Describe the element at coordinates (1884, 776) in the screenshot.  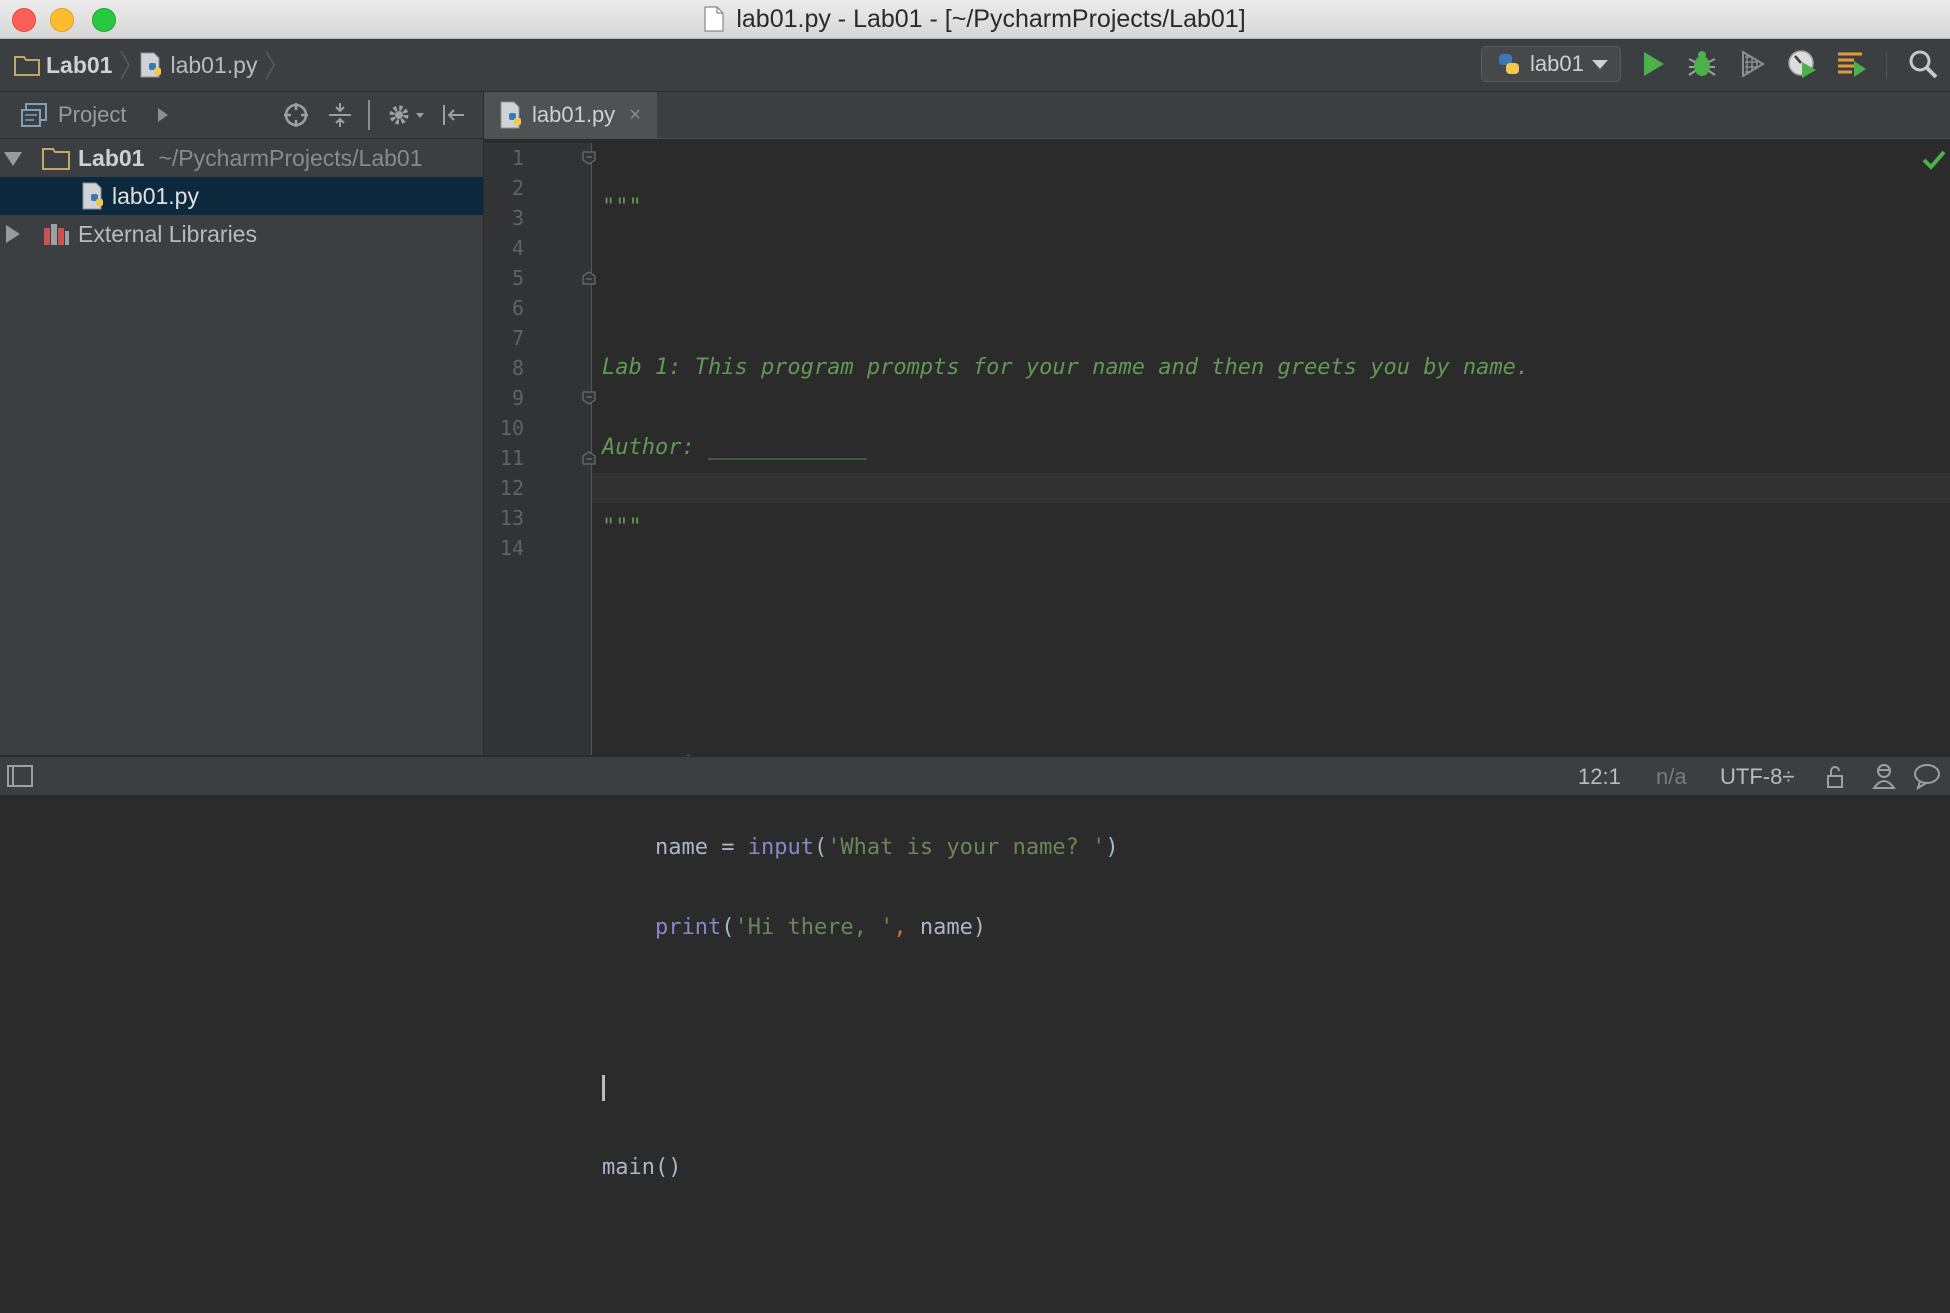
I see `inspector-icon` at that location.